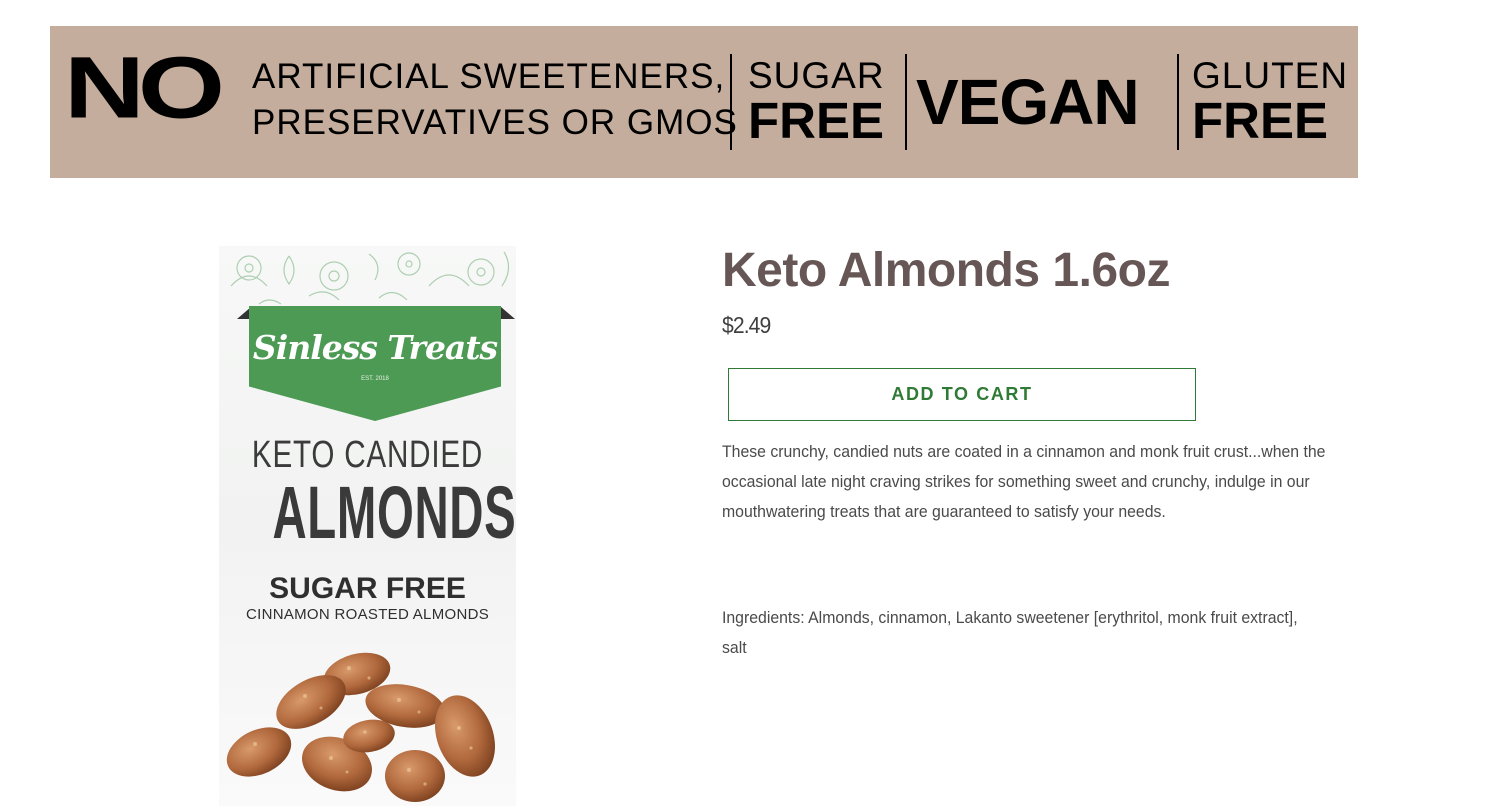 This screenshot has height=806, width=1486. What do you see at coordinates (495, 122) in the screenshot?
I see `banner-line-2: PRESERVATIVES OR GMOS` at bounding box center [495, 122].